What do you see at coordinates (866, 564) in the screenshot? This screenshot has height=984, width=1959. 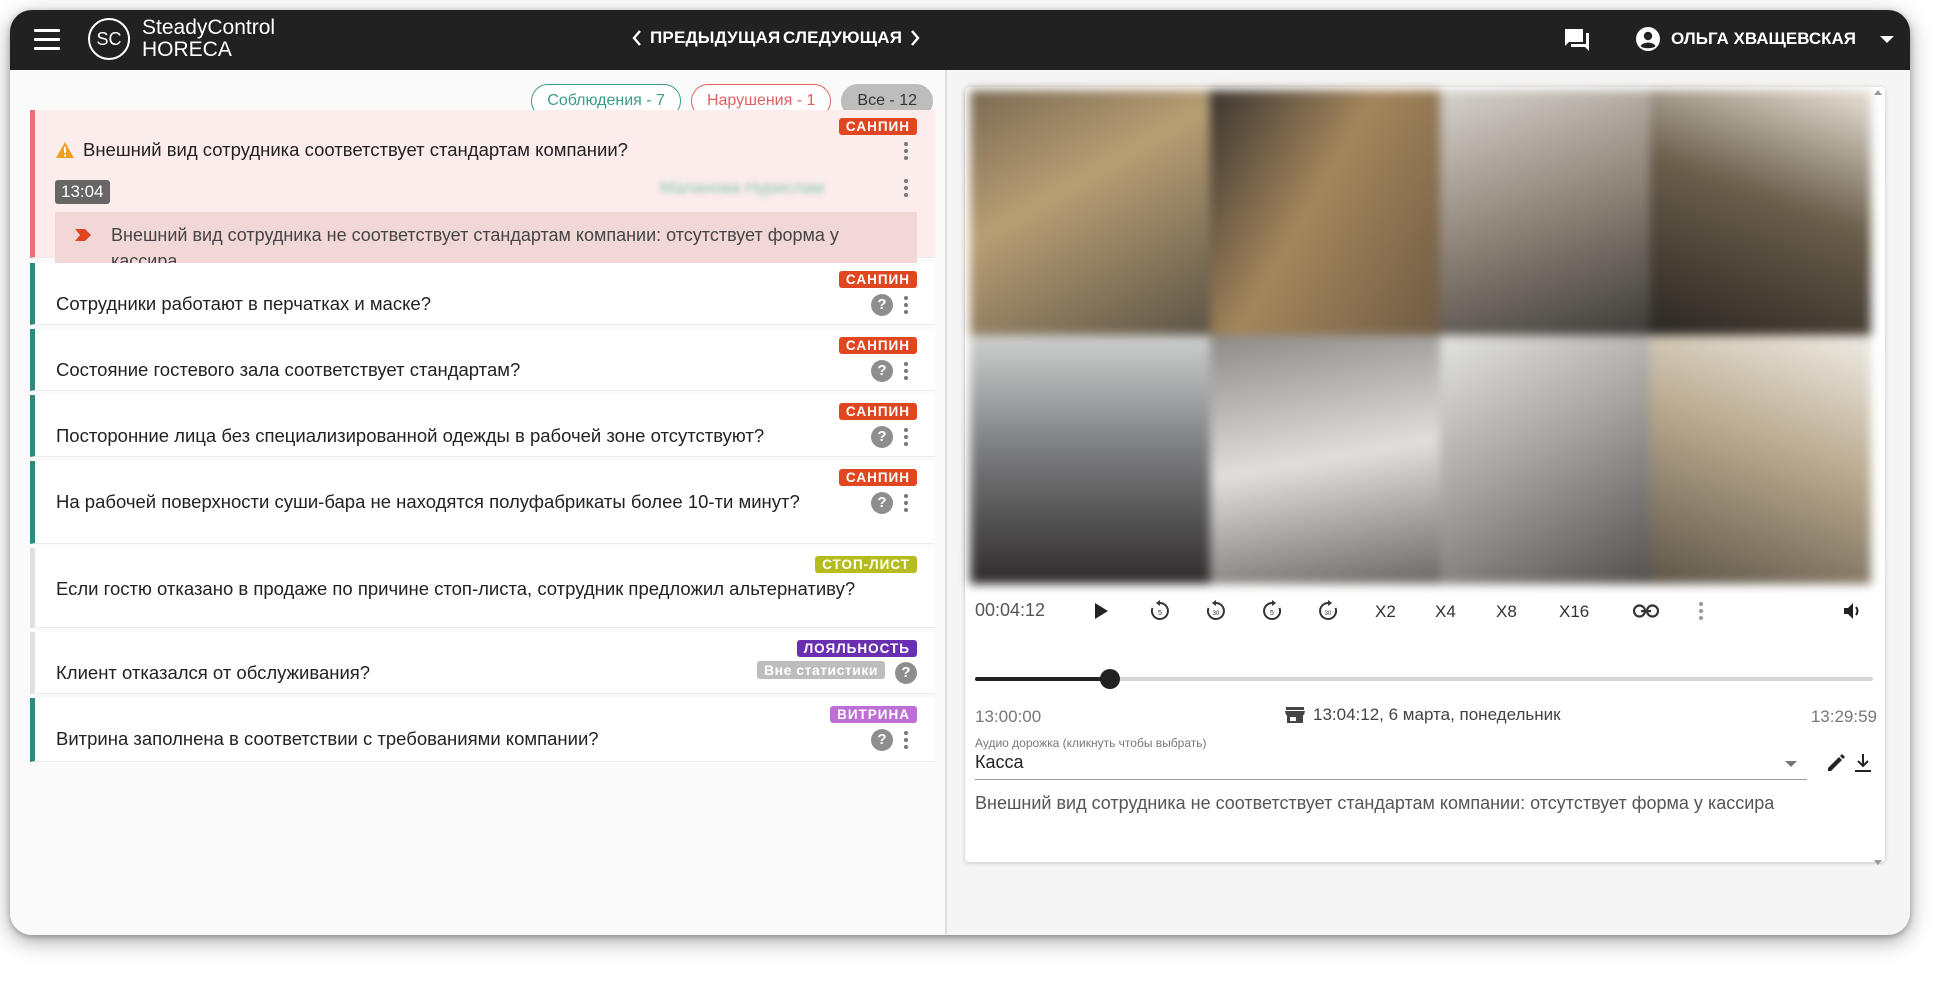 I see `tag-stoplist: СТОП-ЛИСТ` at bounding box center [866, 564].